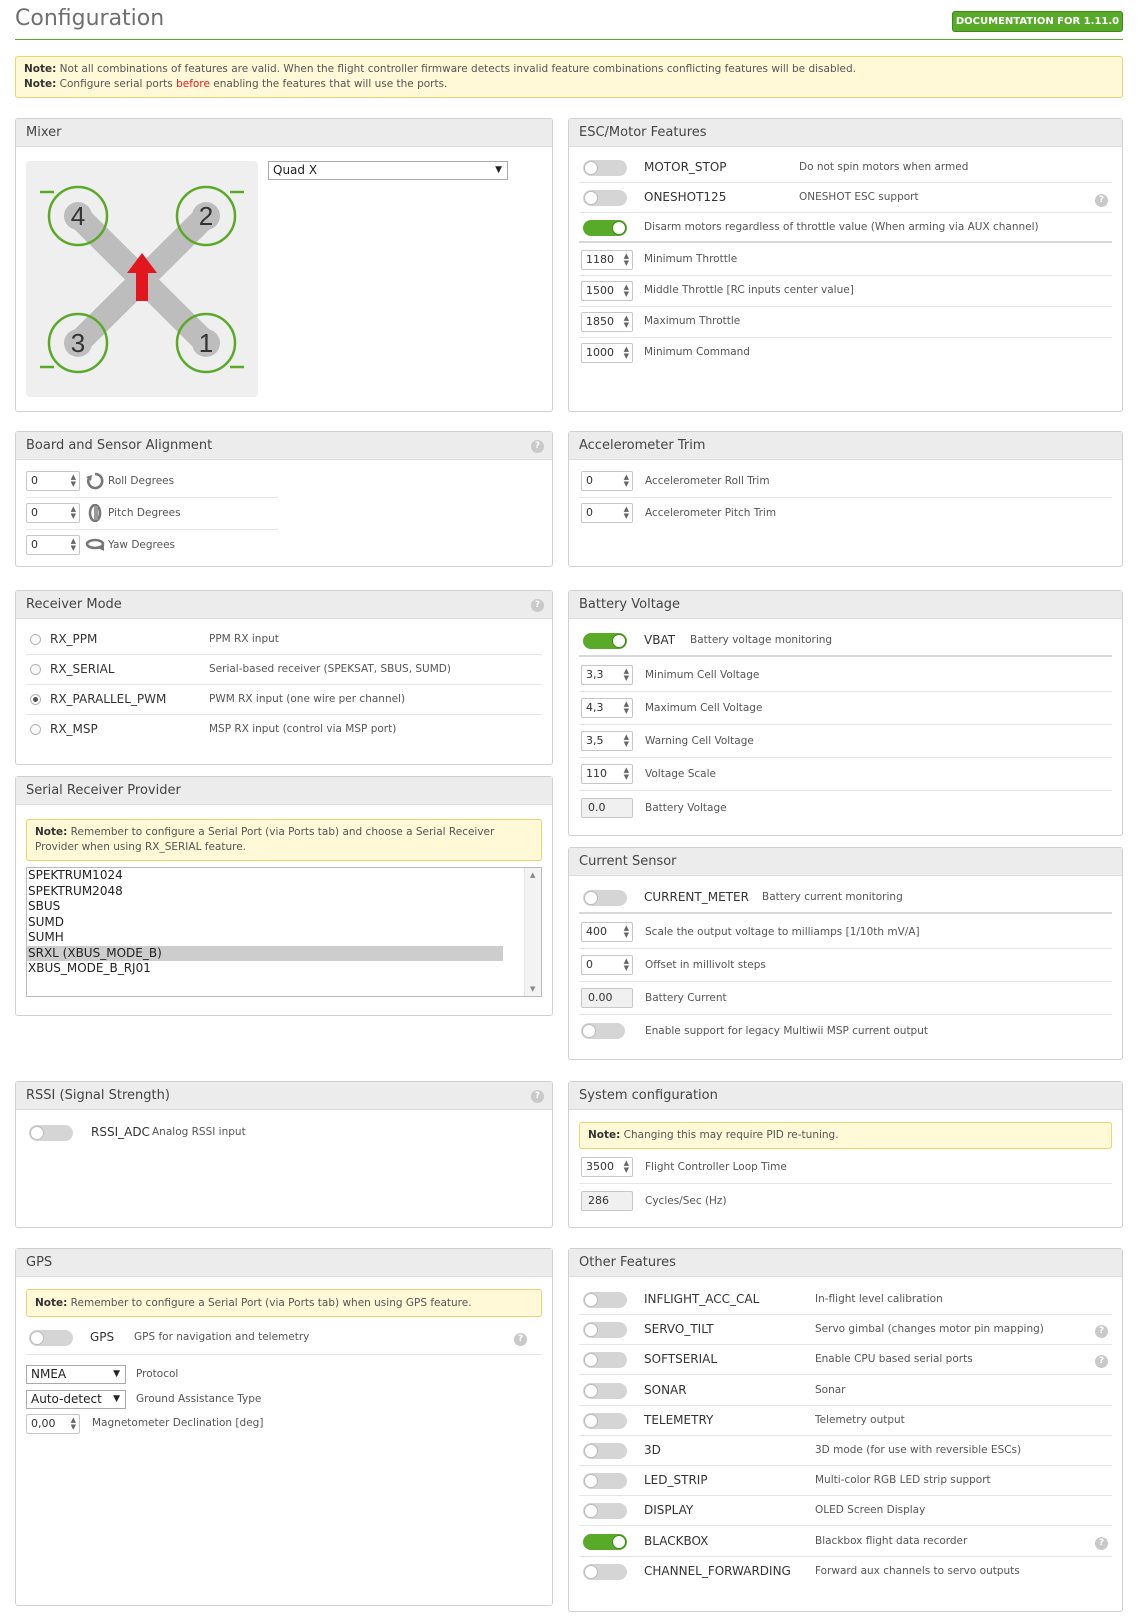 This screenshot has height=1620, width=1140. What do you see at coordinates (605, 198) in the screenshot?
I see `oneshot125-toggle` at bounding box center [605, 198].